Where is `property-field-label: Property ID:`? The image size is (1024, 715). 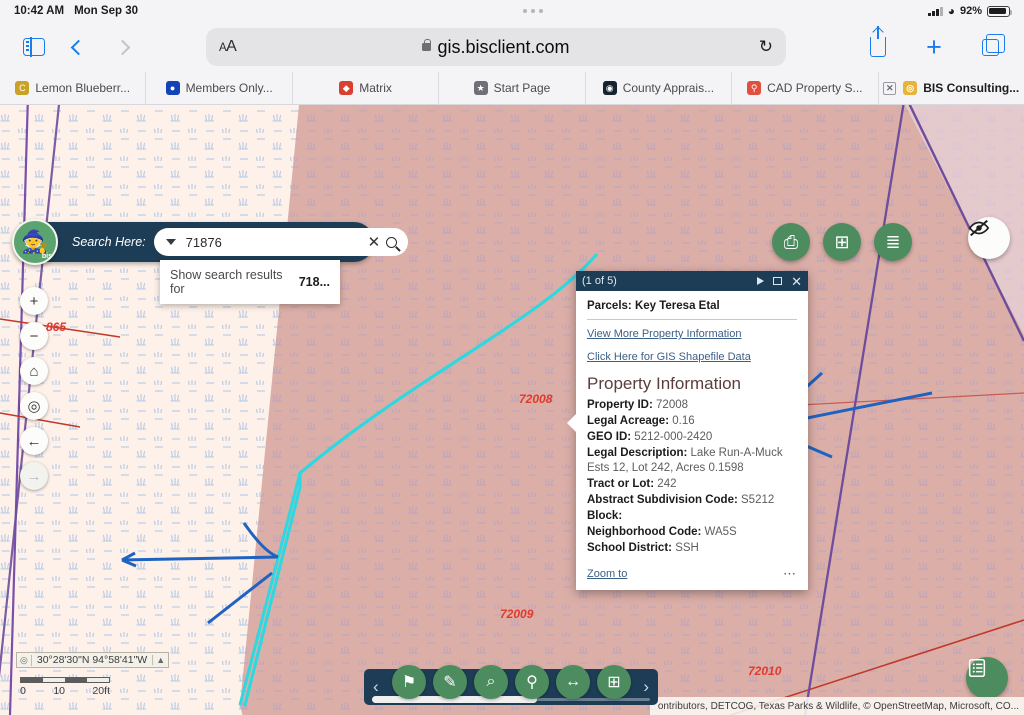 property-field-label: Property ID: is located at coordinates (620, 405).